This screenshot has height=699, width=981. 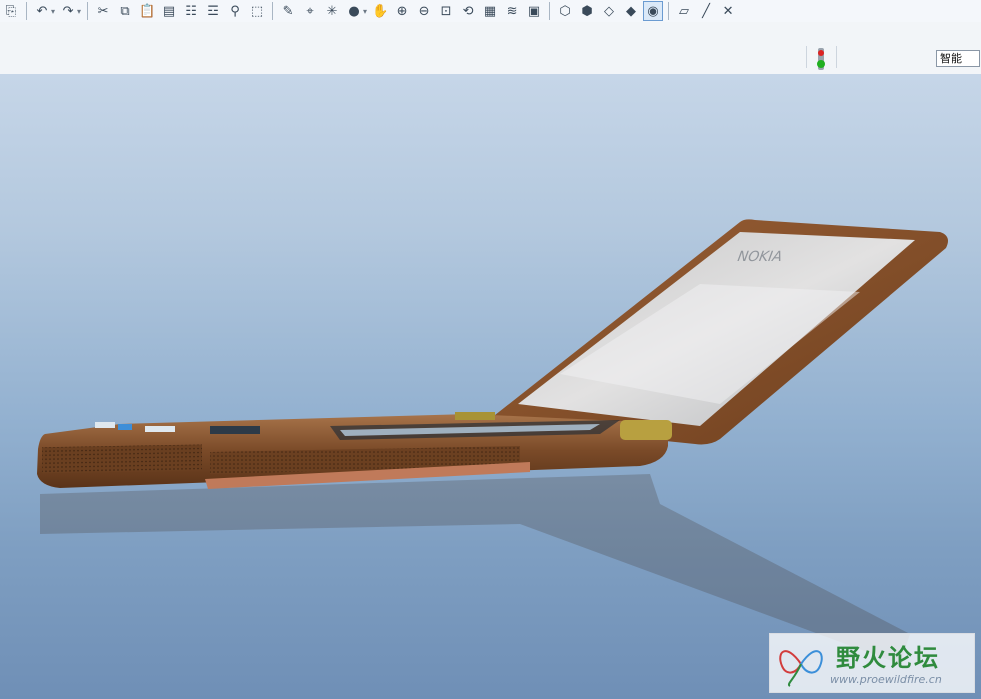 I want to click on sketch-icon: ✎, so click(x=288, y=11).